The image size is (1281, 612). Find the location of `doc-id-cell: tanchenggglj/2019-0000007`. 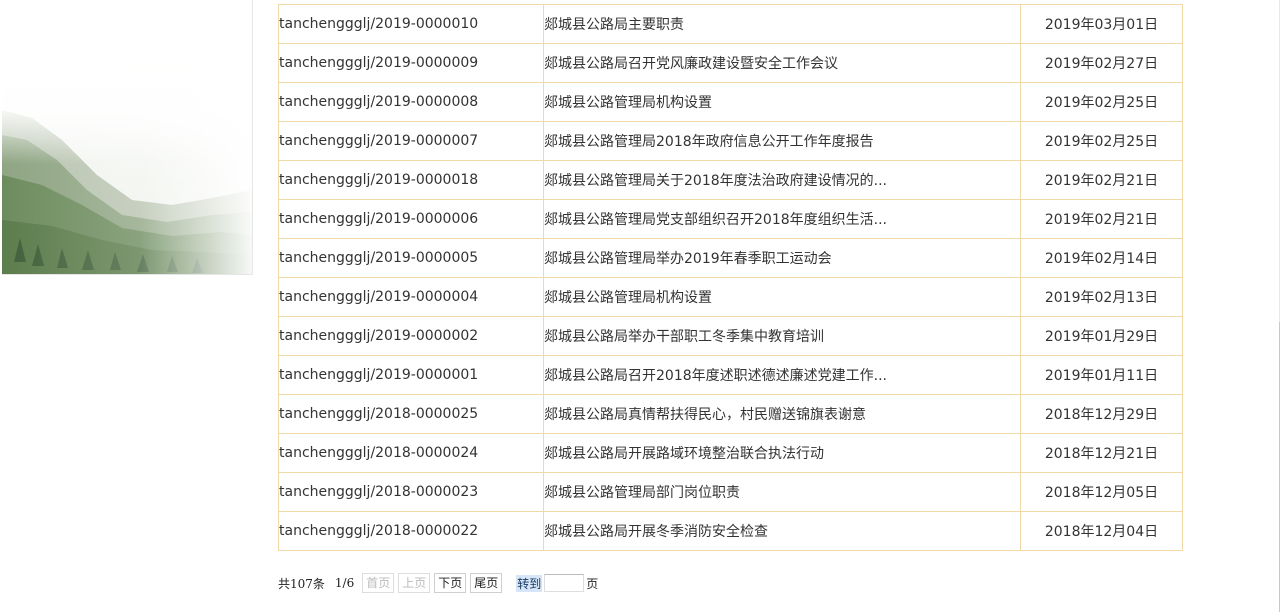

doc-id-cell: tanchenggglj/2019-0000007 is located at coordinates (411, 141).